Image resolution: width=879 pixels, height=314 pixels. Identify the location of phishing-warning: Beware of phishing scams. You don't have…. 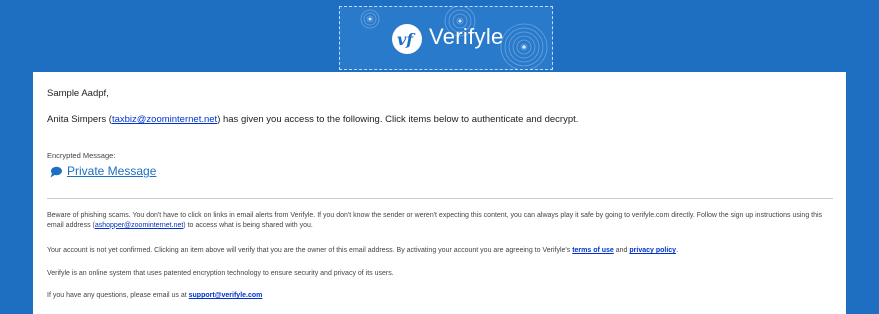
(440, 220).